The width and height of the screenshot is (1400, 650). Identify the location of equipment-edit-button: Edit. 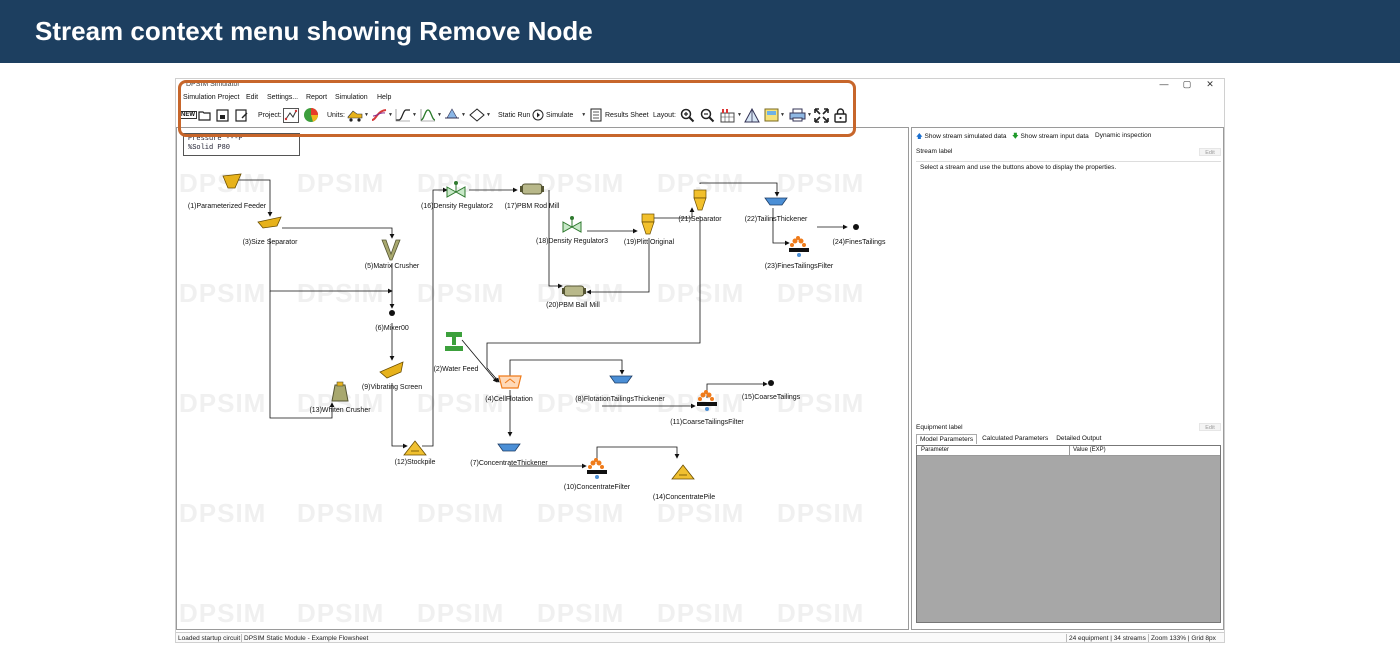
(1210, 427).